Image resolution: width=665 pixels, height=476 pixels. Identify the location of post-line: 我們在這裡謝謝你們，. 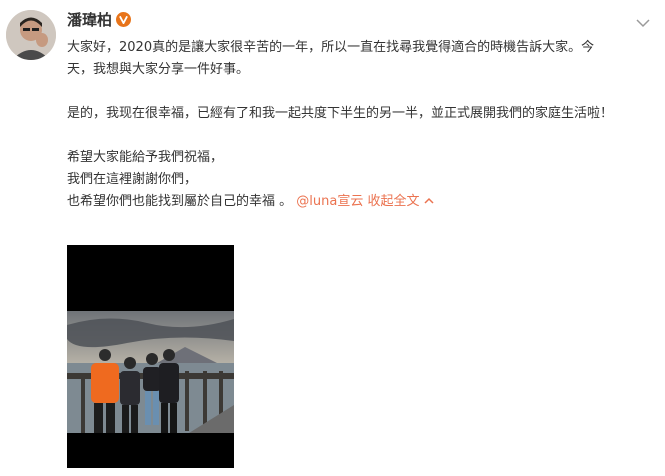
(132, 179).